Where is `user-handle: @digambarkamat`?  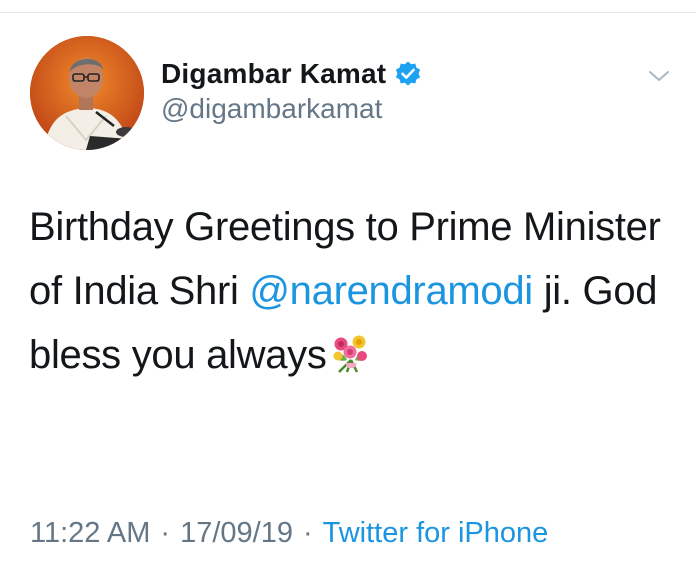
user-handle: @digambarkamat is located at coordinates (271, 109).